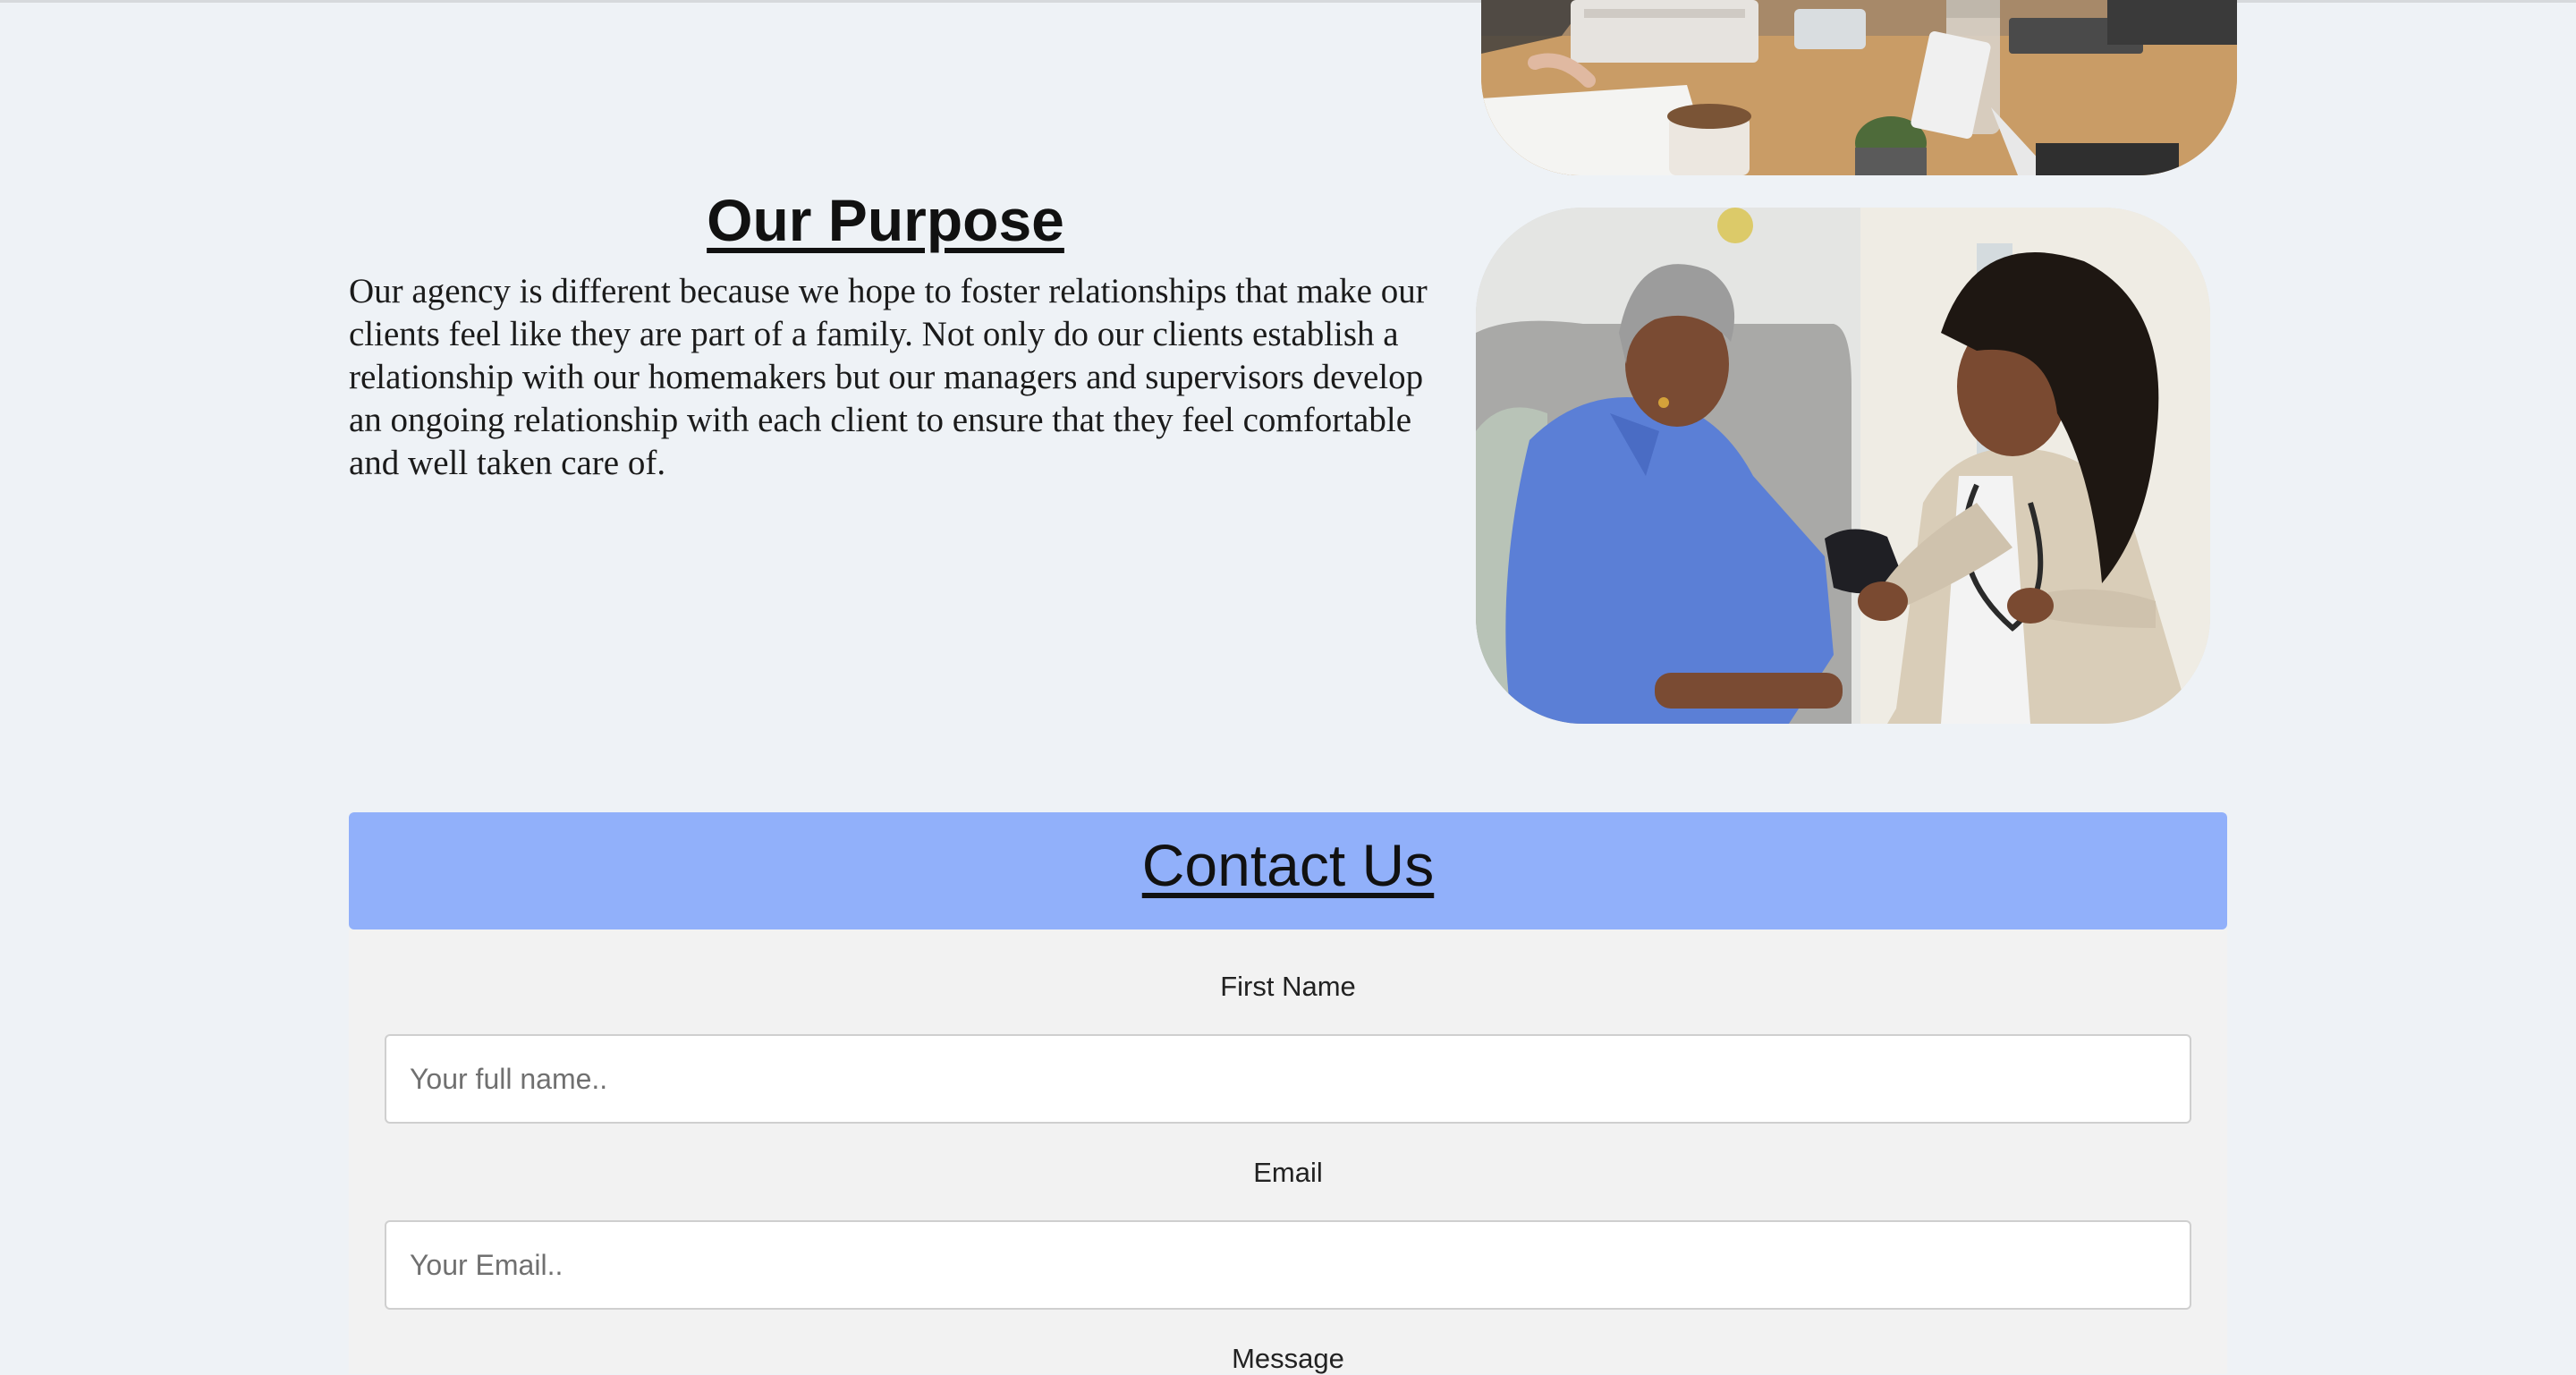 Image resolution: width=2576 pixels, height=1375 pixels. I want to click on office-desk-image, so click(1859, 87).